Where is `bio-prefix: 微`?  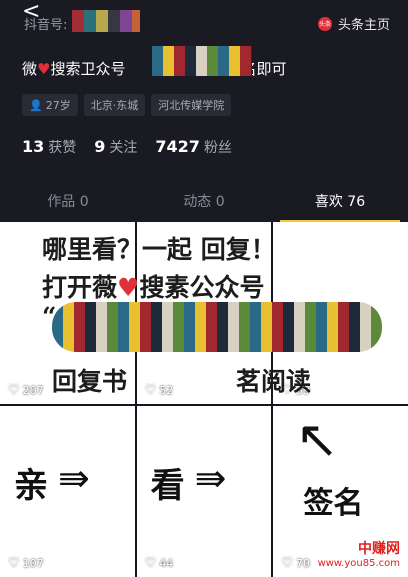
bio-prefix: 微 is located at coordinates (30, 69).